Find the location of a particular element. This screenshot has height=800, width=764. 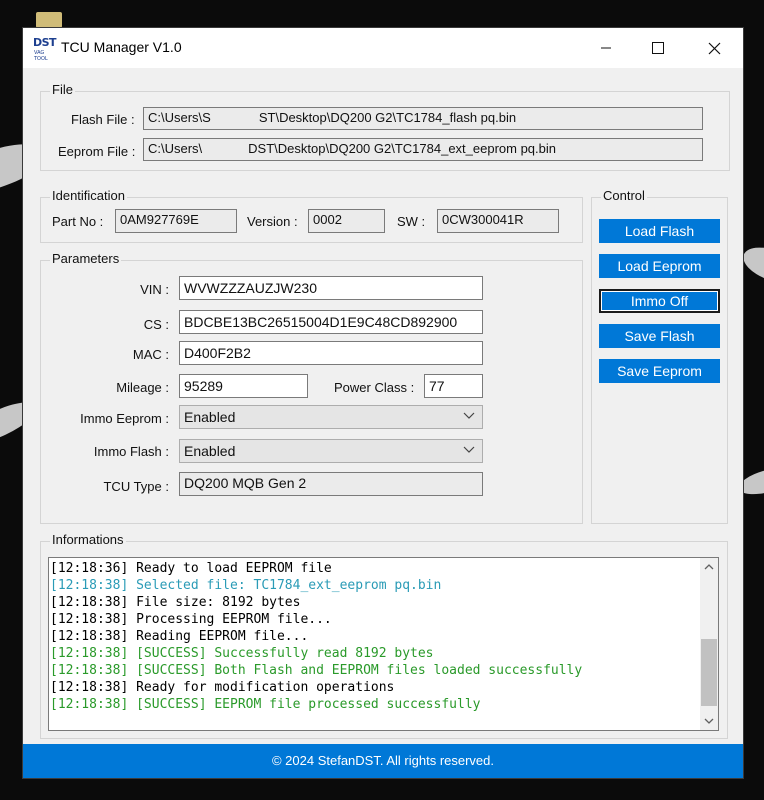

power-class-field: 77 is located at coordinates (453, 386).